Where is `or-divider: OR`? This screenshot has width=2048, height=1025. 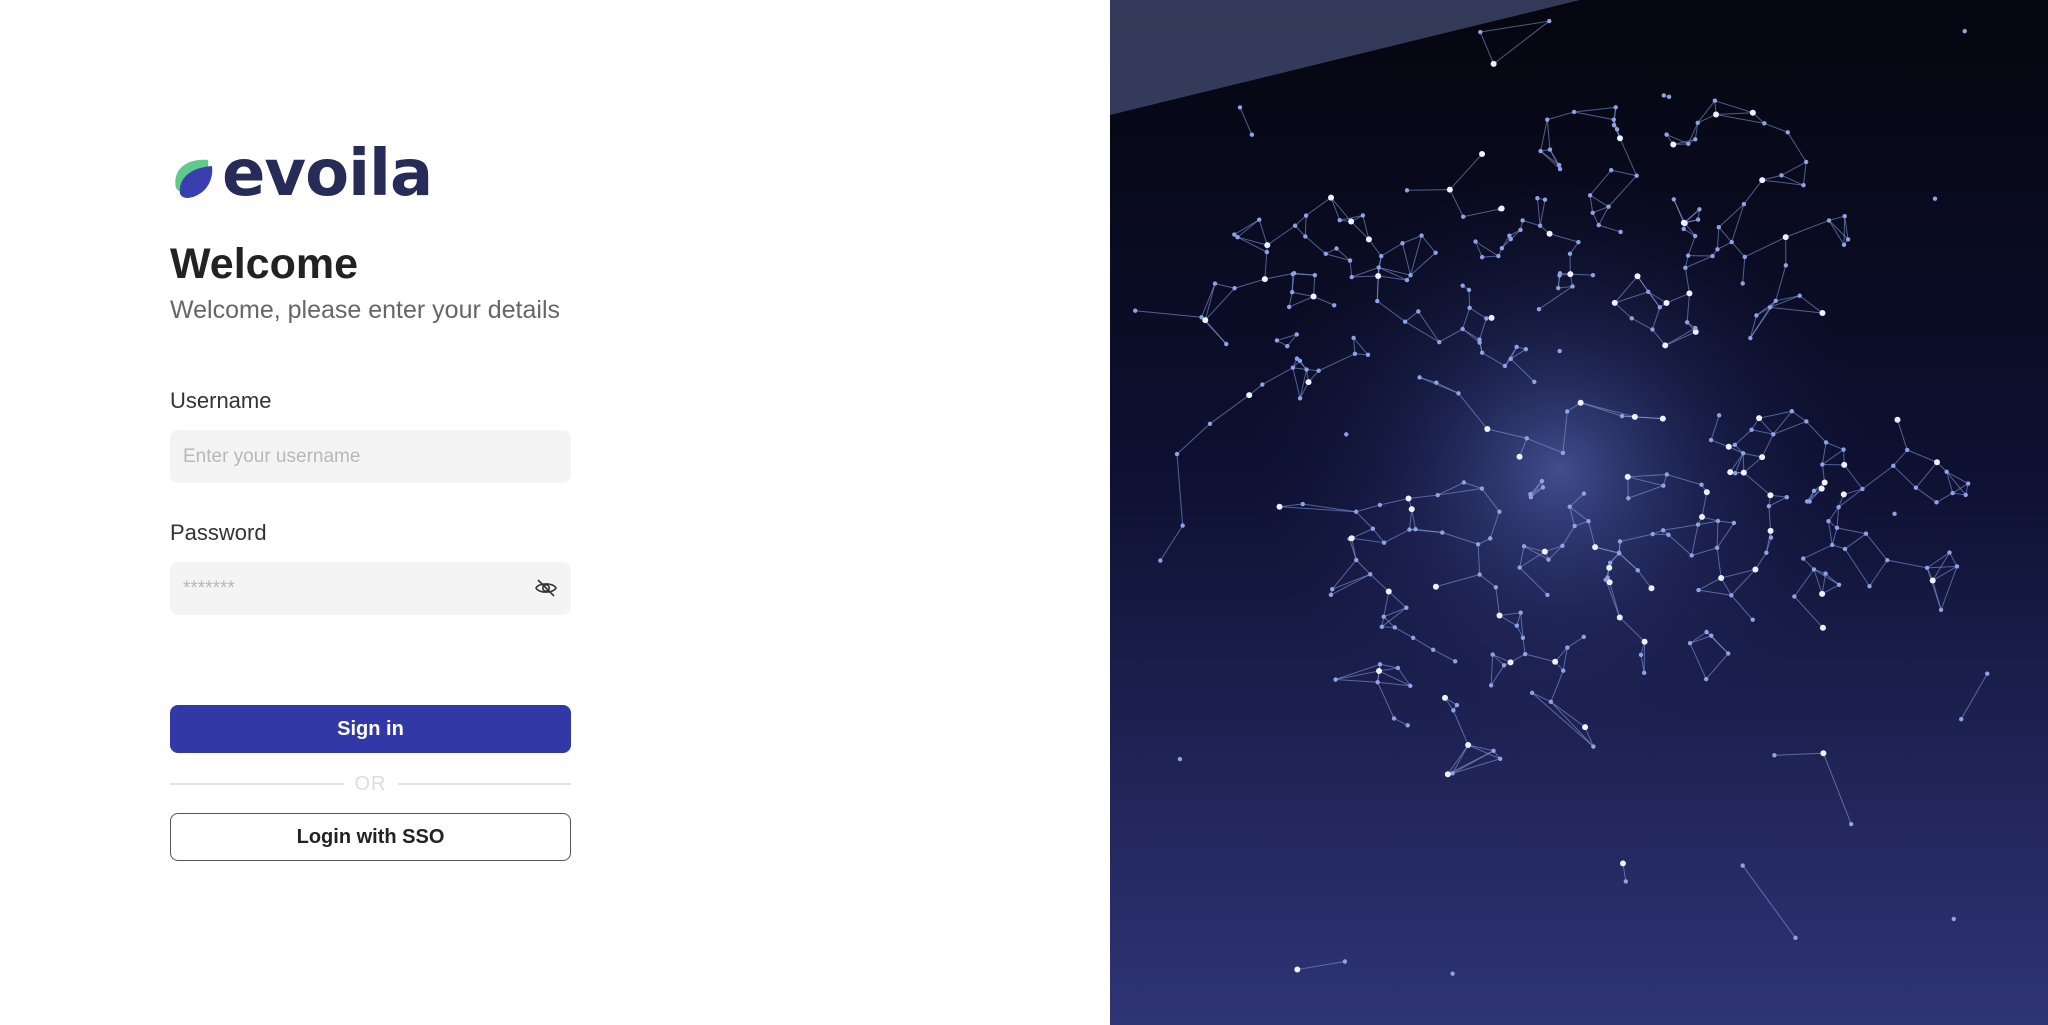
or-divider: OR is located at coordinates (370, 784).